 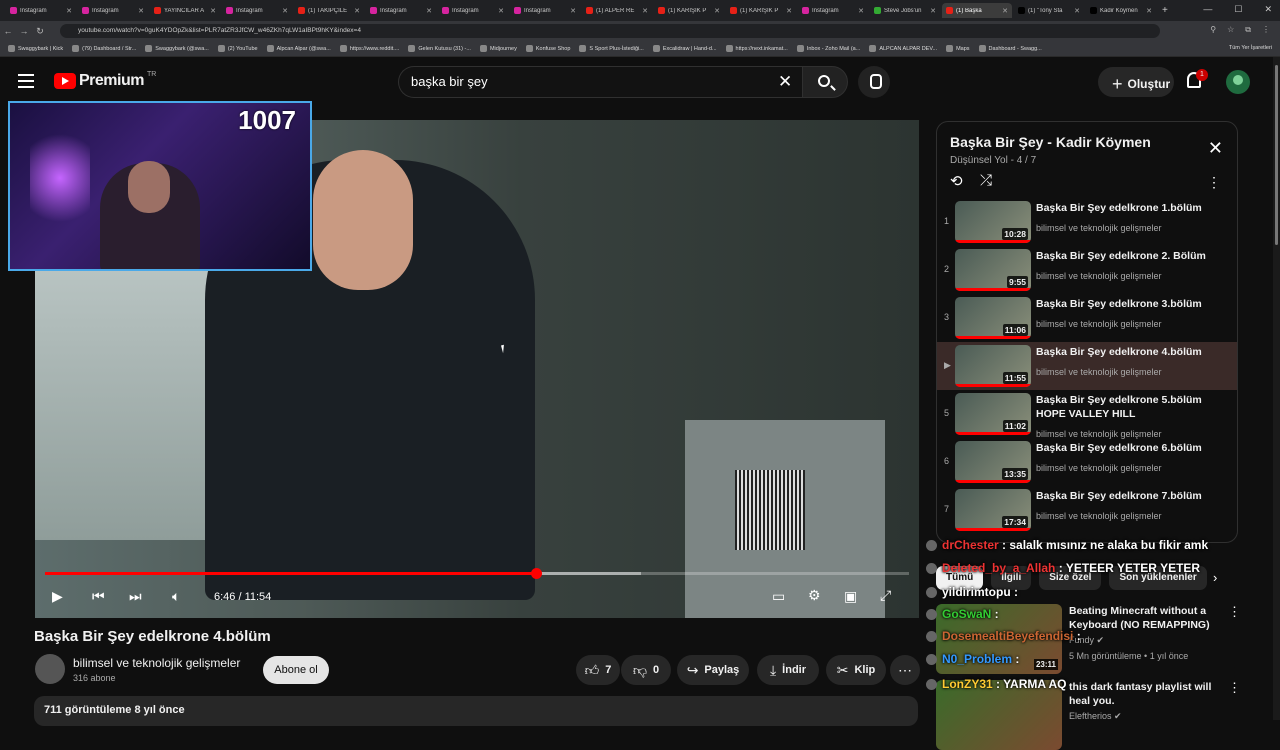 I want to click on playlist-item-thumbnail: 13:35, so click(x=993, y=462).